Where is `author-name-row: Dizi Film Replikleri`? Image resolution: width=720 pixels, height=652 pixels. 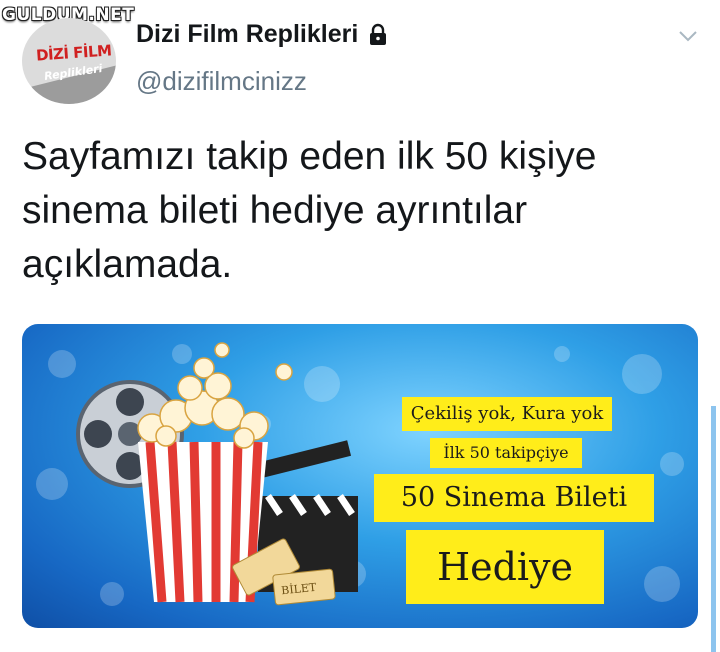 author-name-row: Dizi Film Replikleri is located at coordinates (263, 34).